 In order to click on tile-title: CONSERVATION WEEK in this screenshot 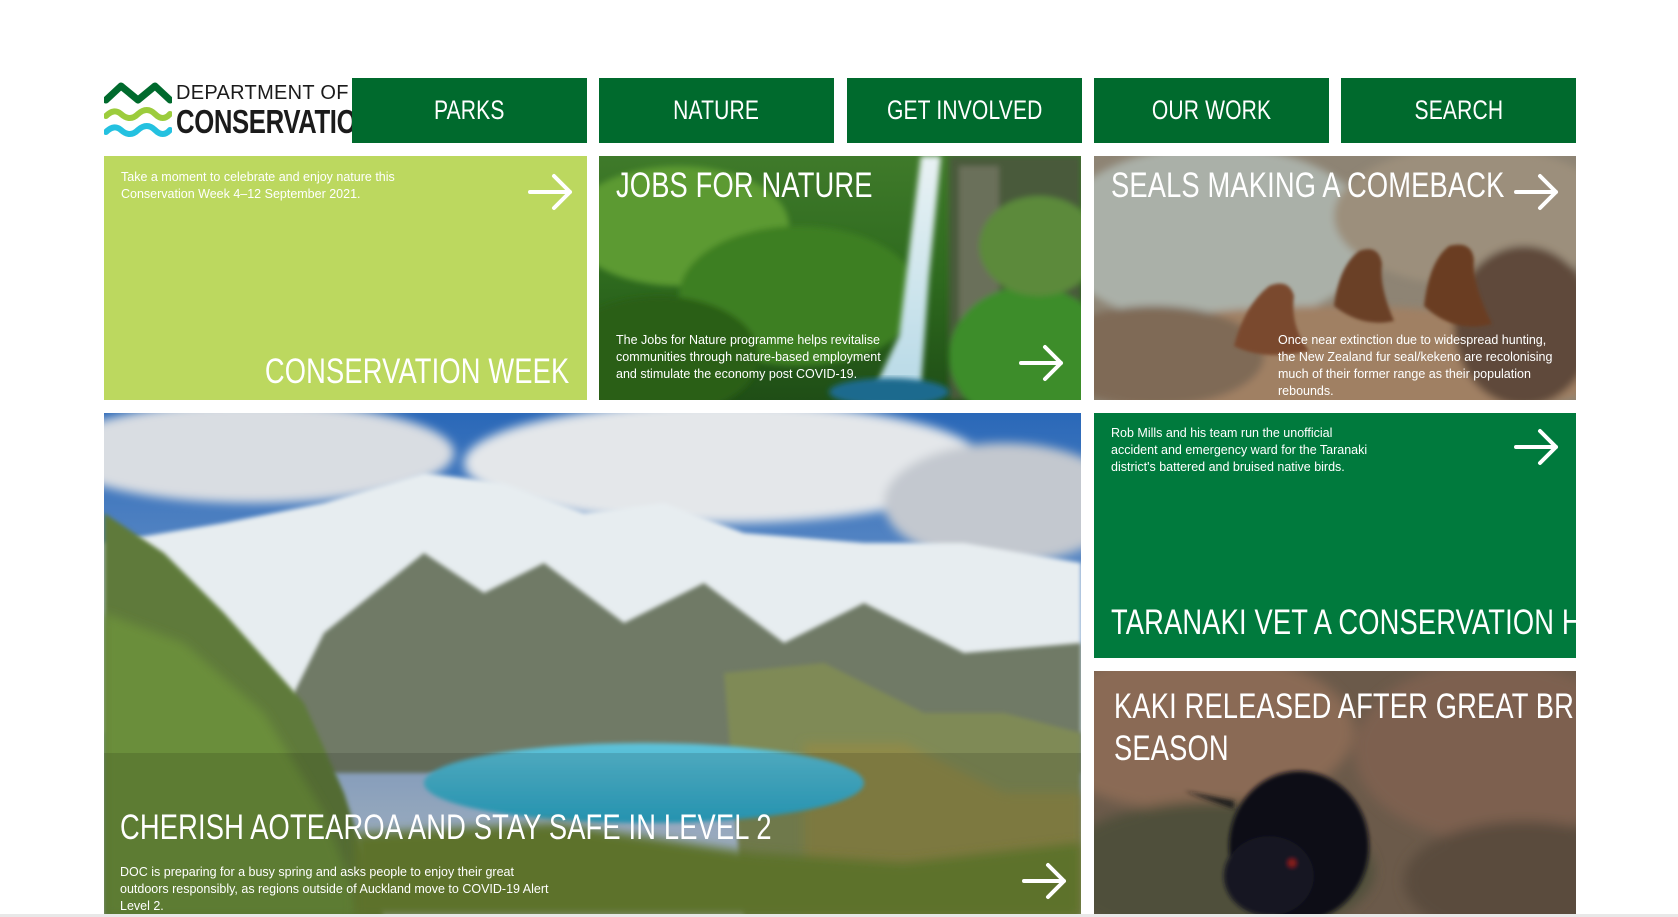, I will do `click(416, 371)`.